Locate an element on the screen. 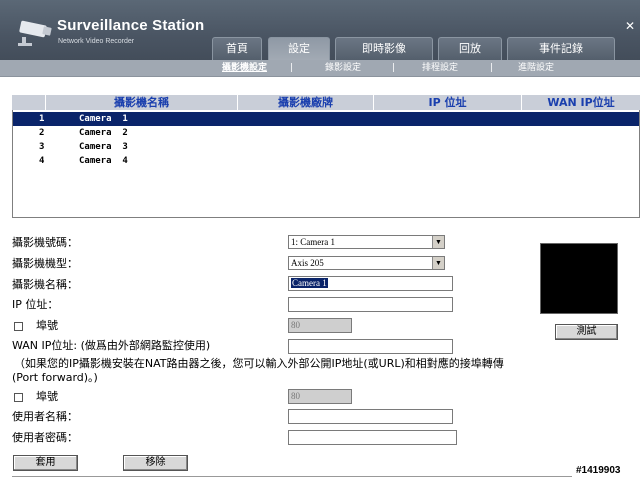 This screenshot has width=640, height=480. remove-button: 移除 is located at coordinates (155, 463).